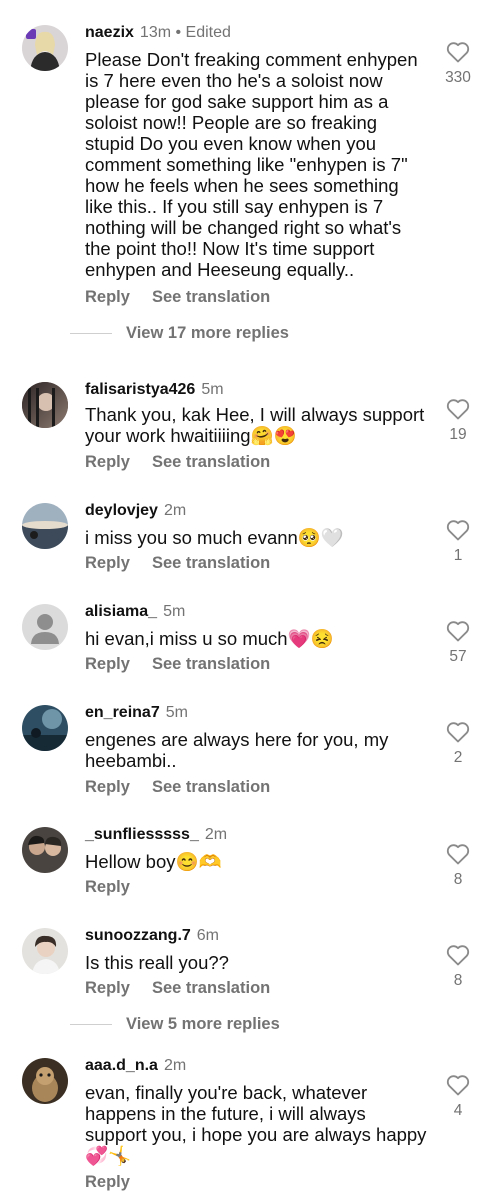 The image size is (500, 1200). I want to click on view-more-replies-label: View 17 more replies, so click(207, 333).